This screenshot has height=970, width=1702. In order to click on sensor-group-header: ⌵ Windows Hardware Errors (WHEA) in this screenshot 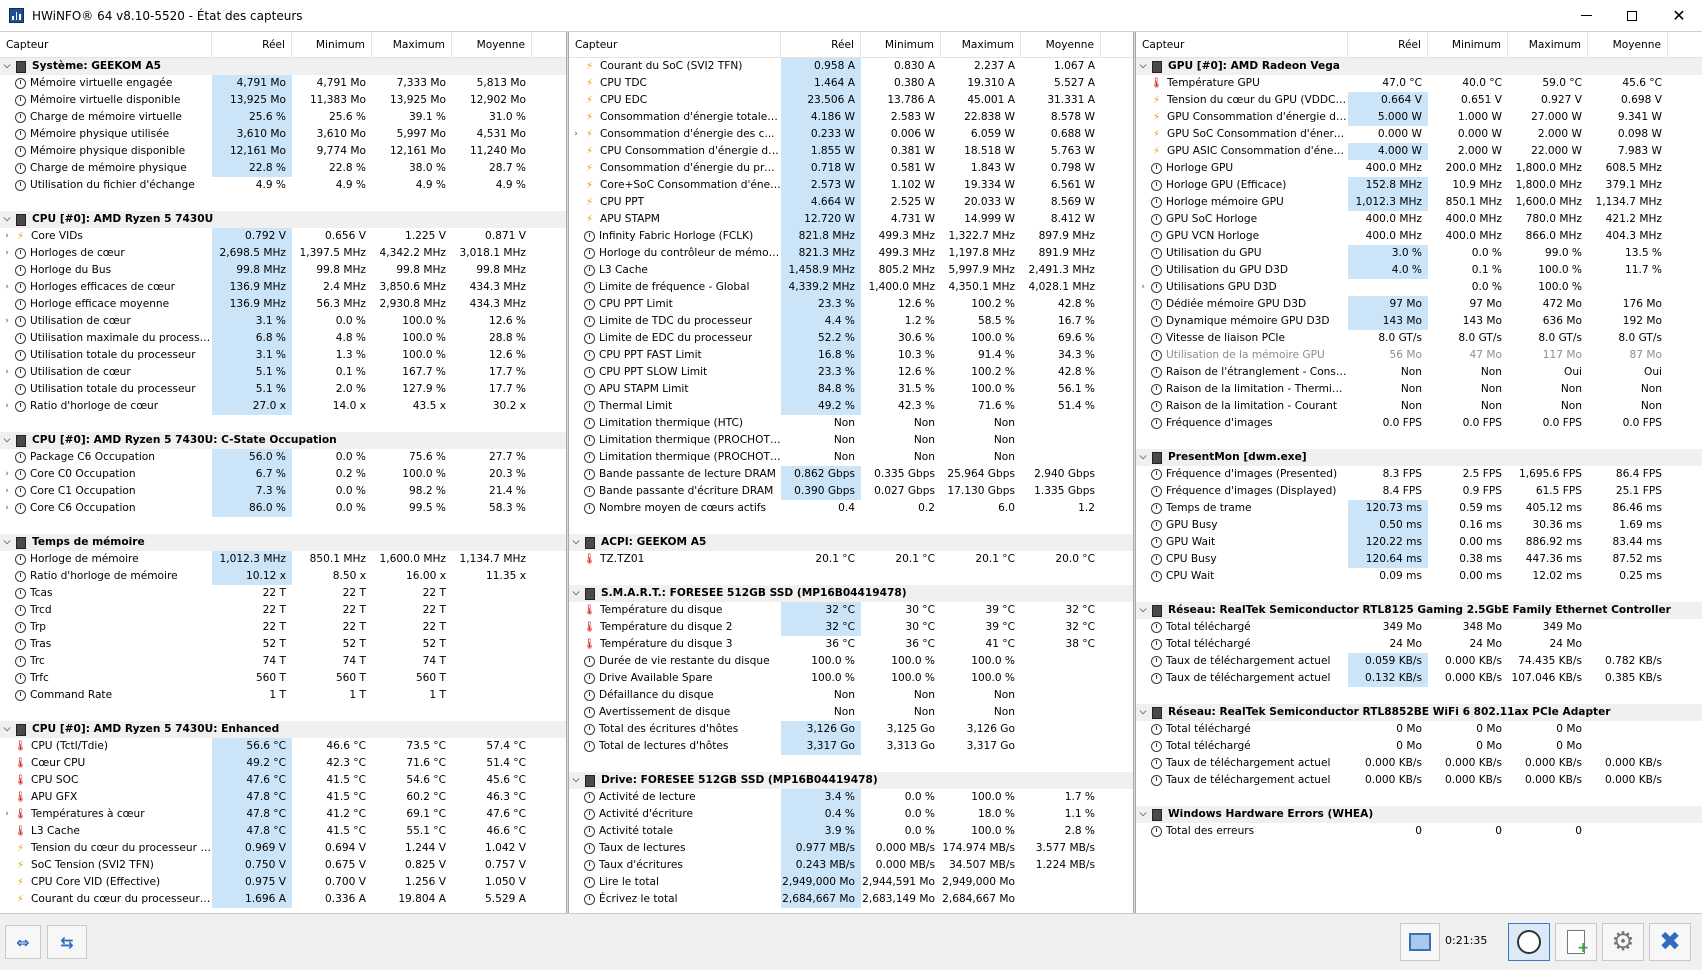, I will do `click(1419, 814)`.